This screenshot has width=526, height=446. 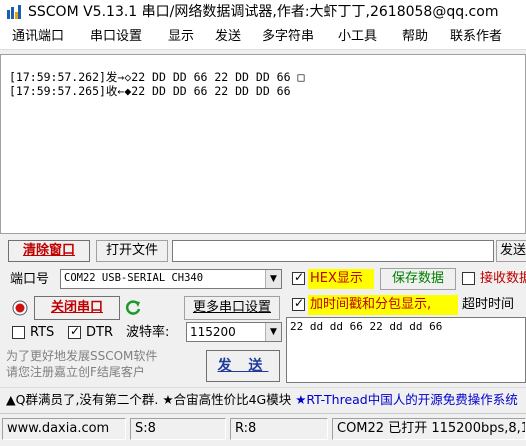 I want to click on dtr-checkbox, so click(x=74, y=331).